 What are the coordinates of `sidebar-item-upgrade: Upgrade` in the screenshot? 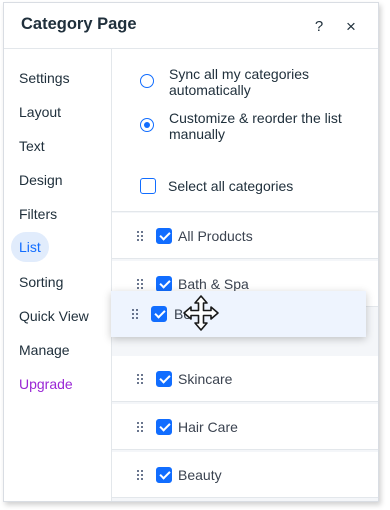 It's located at (46, 384).